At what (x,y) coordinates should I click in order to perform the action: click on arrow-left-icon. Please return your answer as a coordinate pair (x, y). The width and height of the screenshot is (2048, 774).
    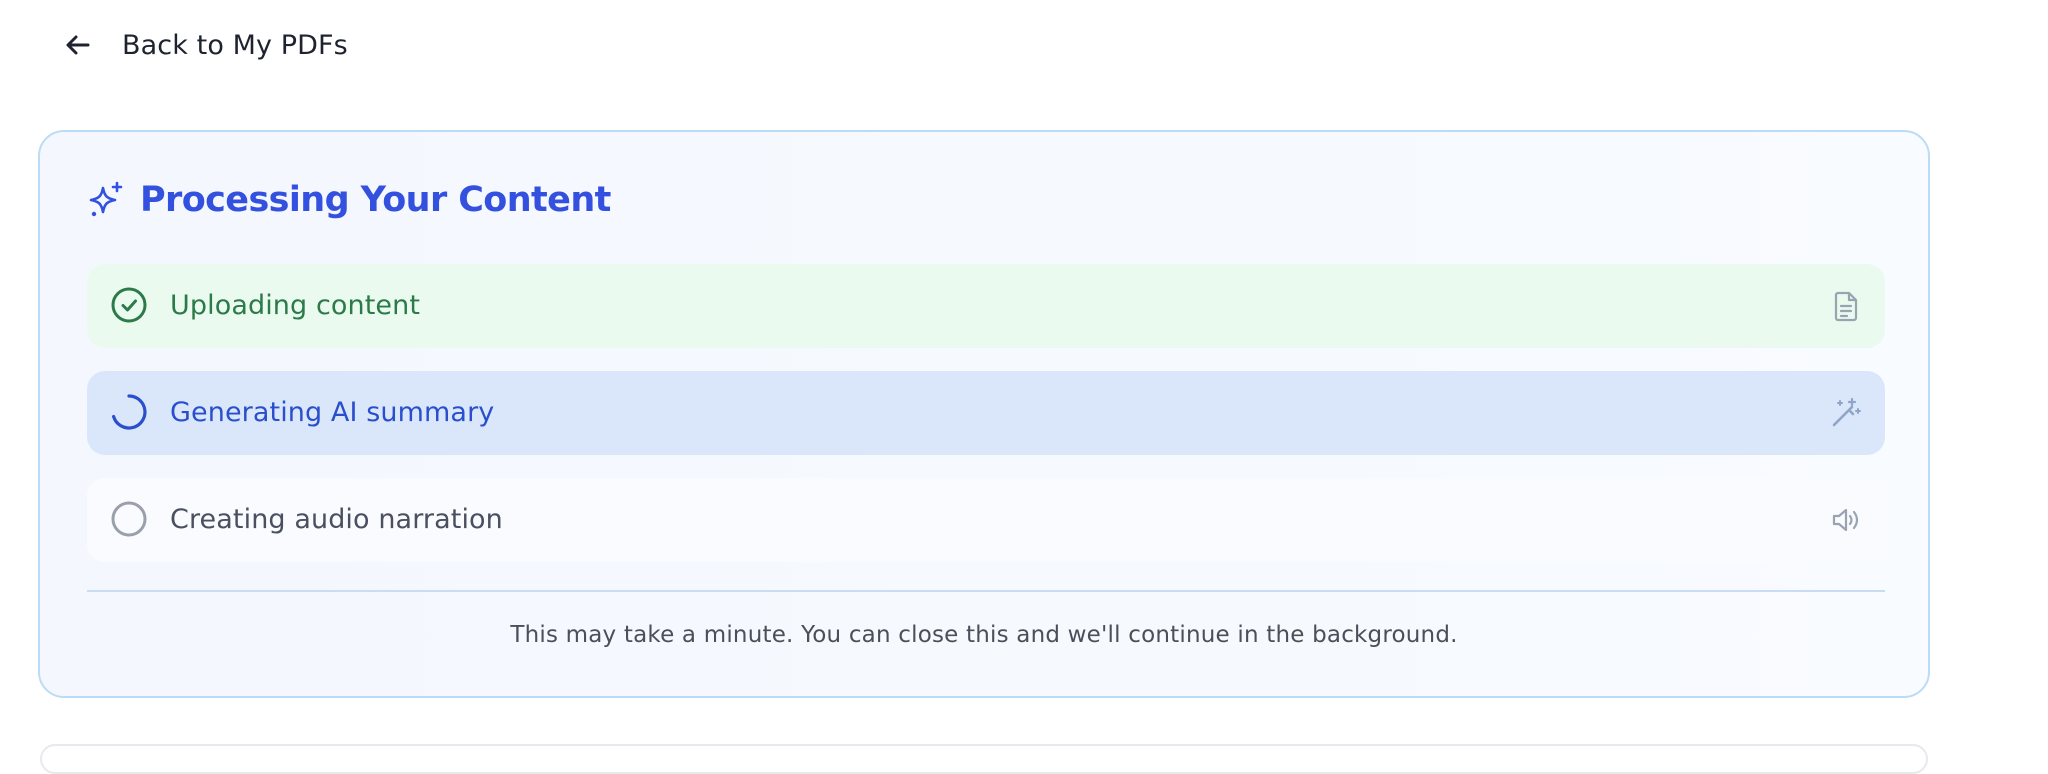
    Looking at the image, I should click on (78, 45).